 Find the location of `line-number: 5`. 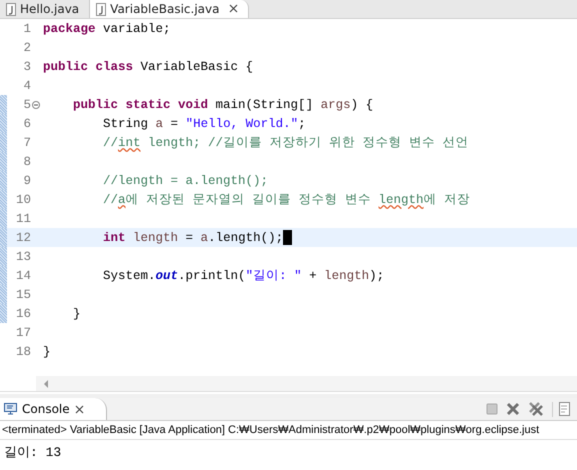

line-number: 5 is located at coordinates (26, 105).